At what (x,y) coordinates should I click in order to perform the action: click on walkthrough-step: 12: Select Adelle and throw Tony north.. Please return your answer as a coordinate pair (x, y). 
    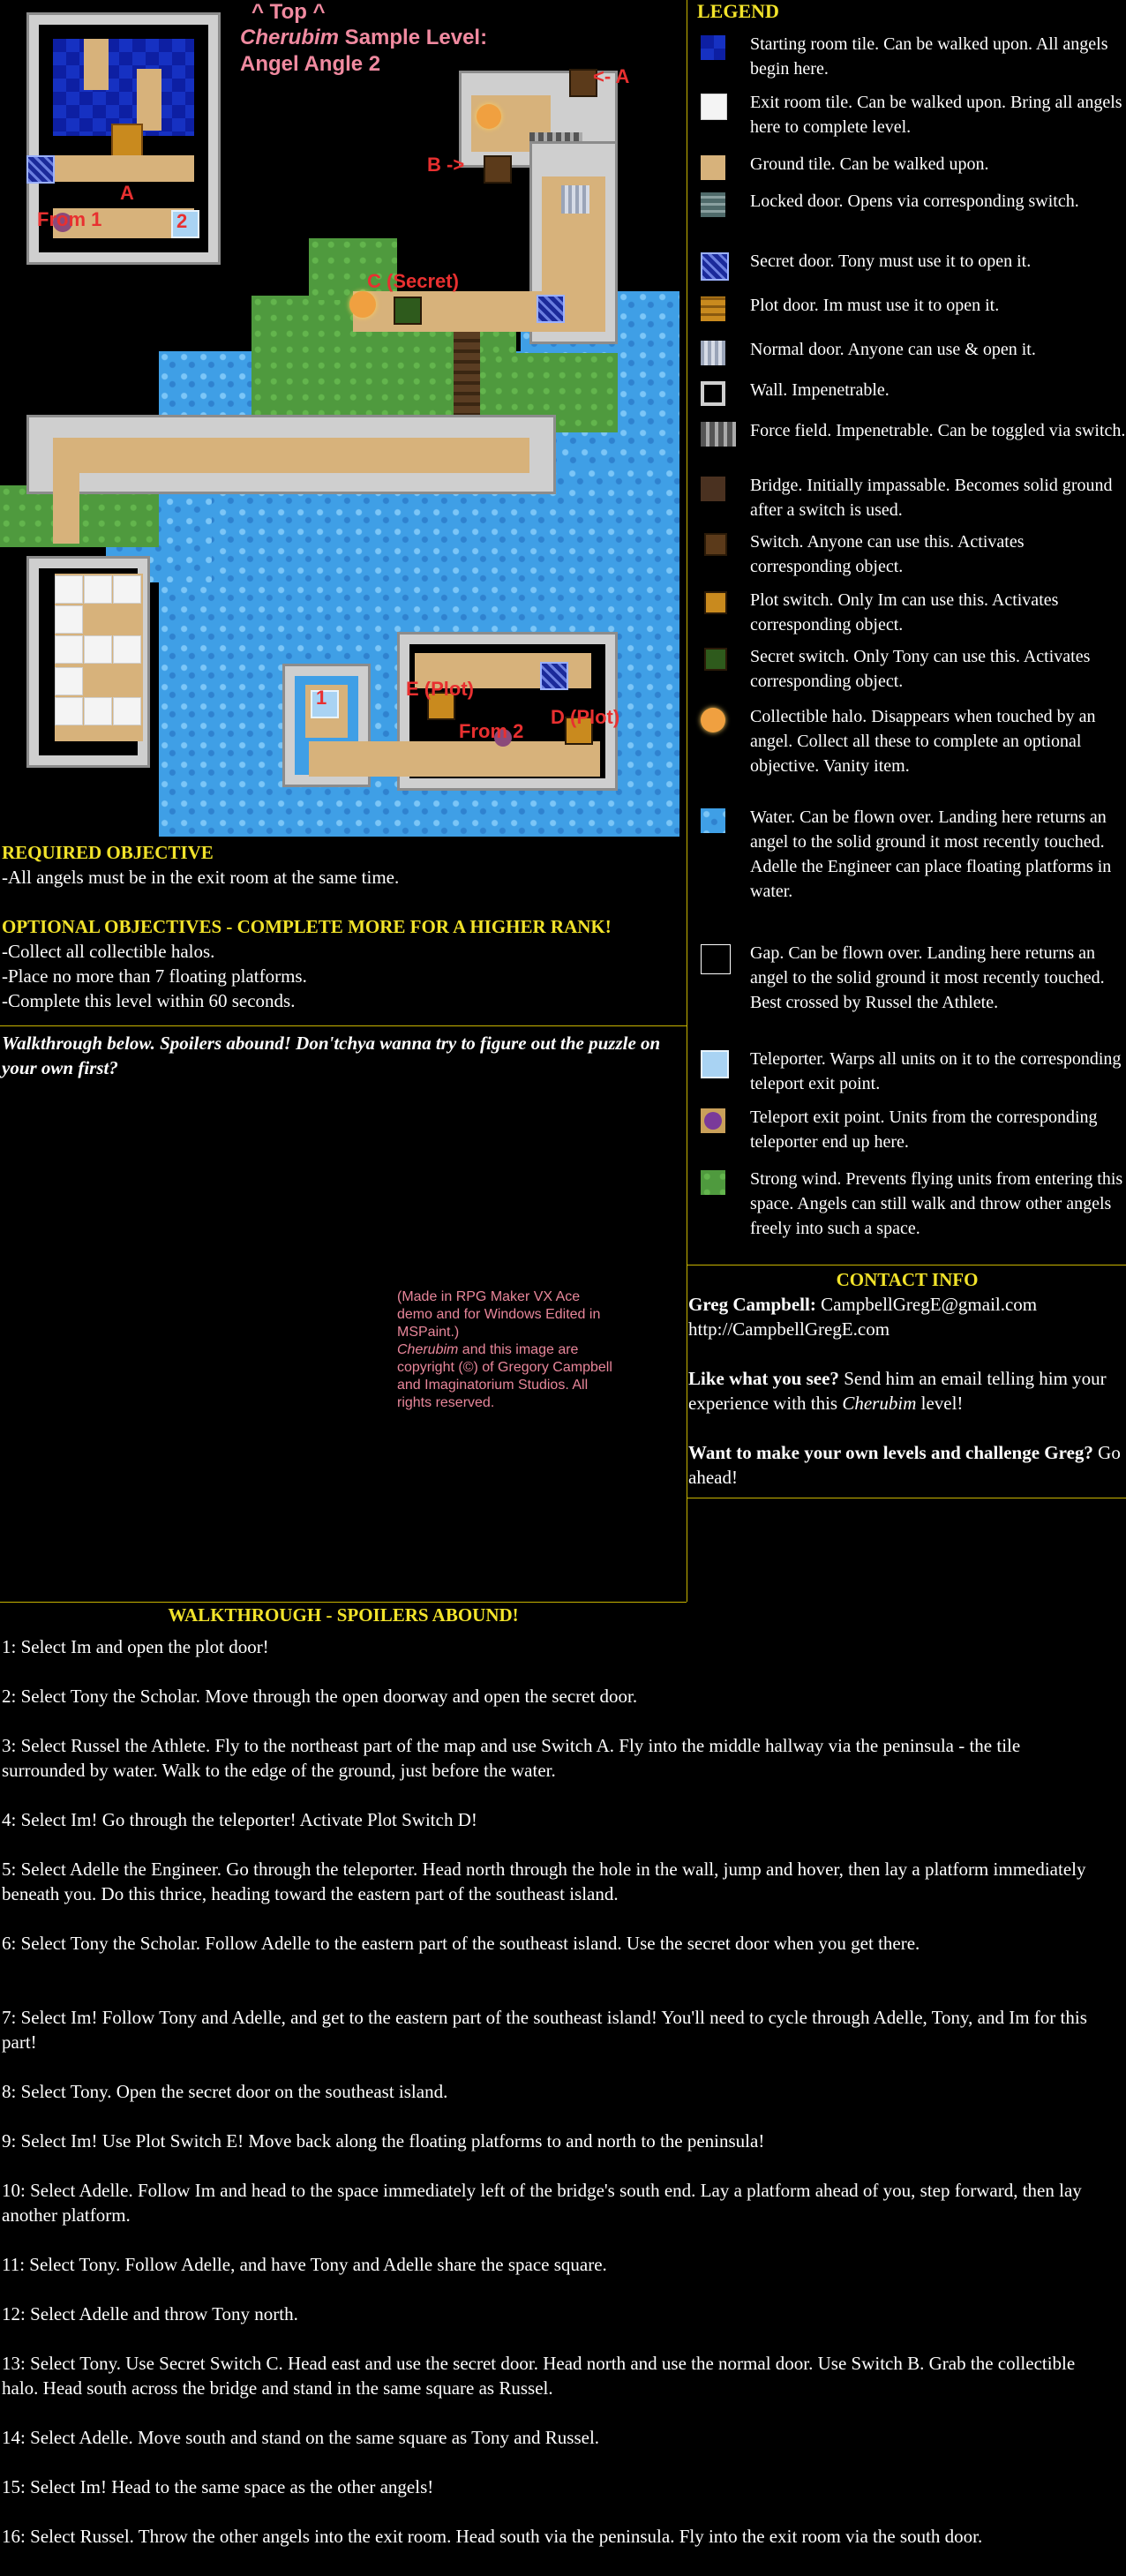
    Looking at the image, I should click on (150, 2313).